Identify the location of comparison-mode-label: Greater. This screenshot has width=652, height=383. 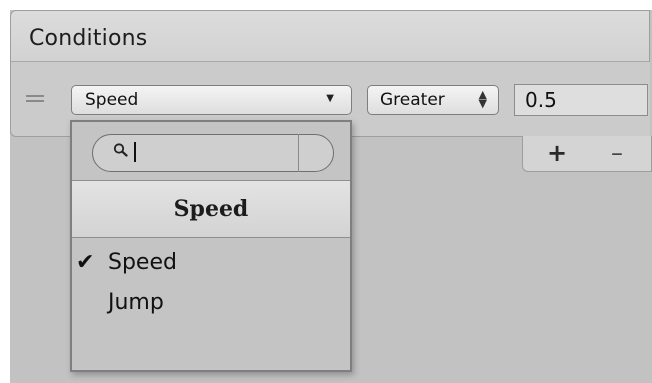
(412, 100).